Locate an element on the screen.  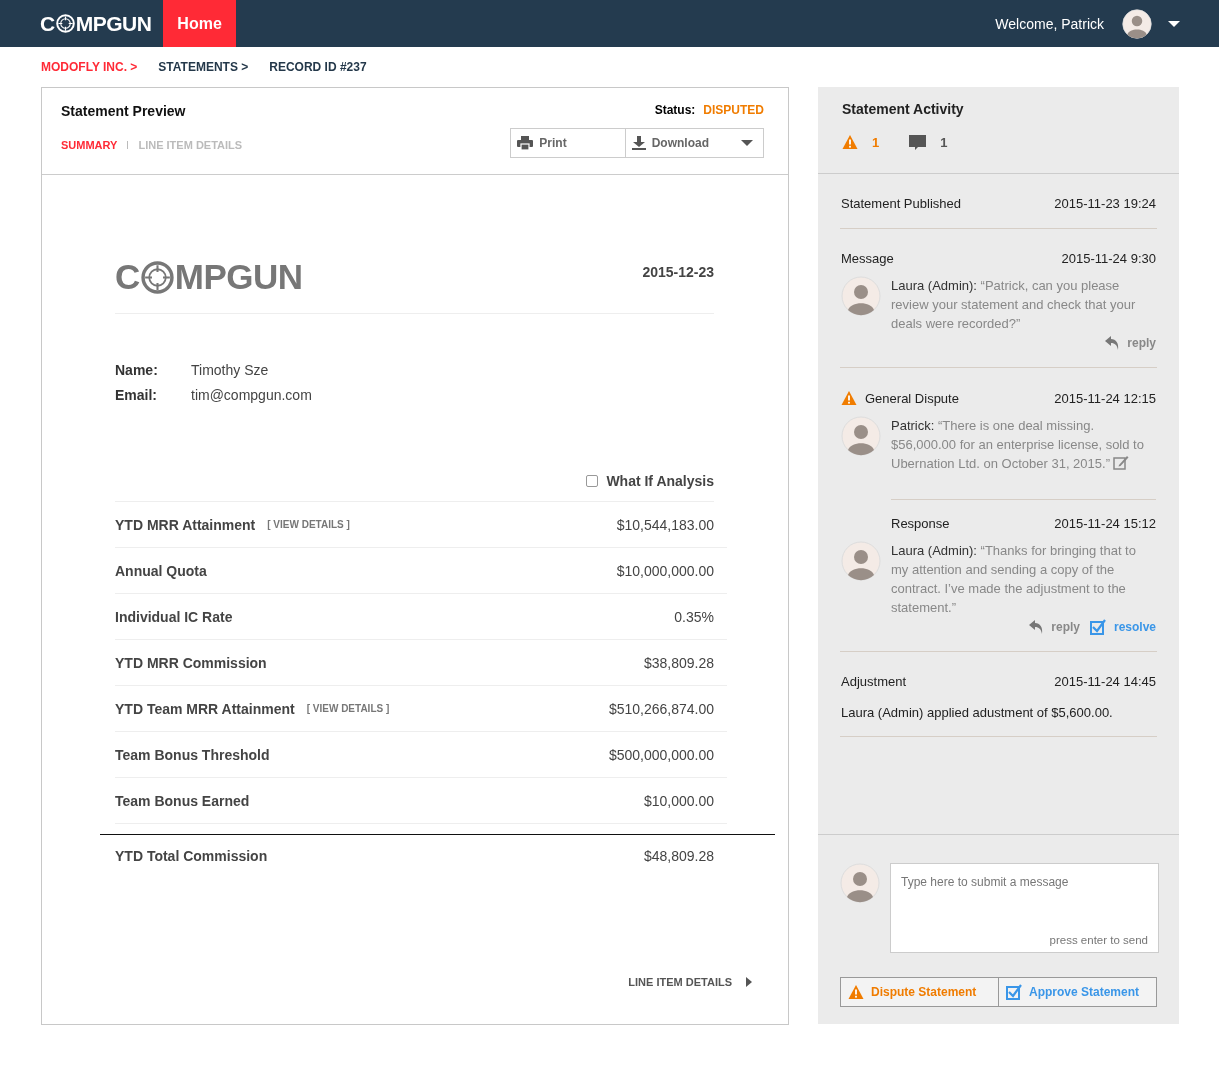
user-avatar-icon is located at coordinates (1137, 23).